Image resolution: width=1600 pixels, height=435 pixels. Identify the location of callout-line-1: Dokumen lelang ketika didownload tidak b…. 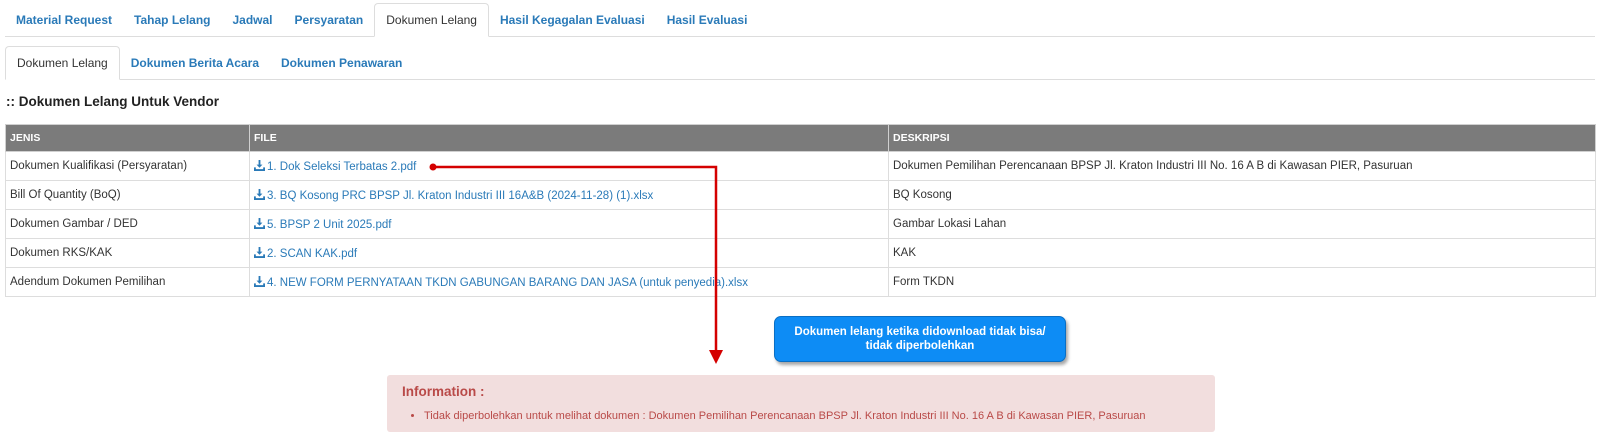
(920, 332).